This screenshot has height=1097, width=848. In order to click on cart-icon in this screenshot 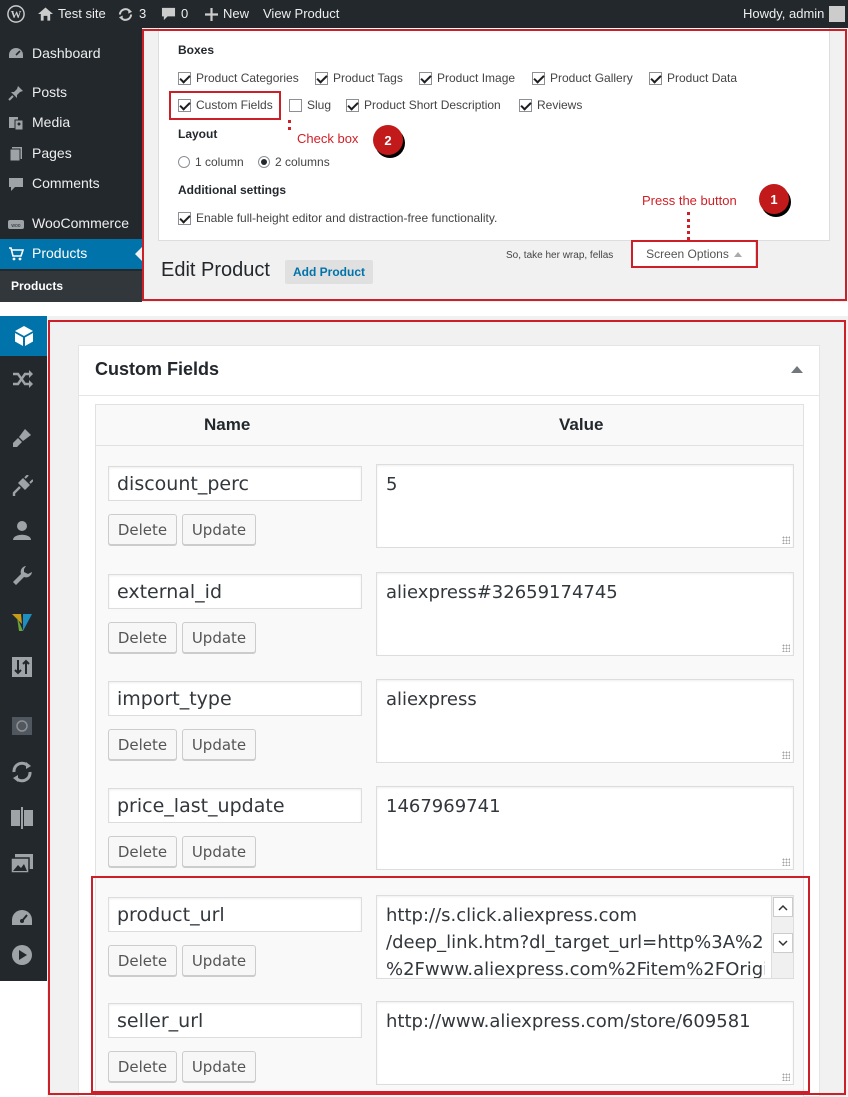, I will do `click(16, 254)`.